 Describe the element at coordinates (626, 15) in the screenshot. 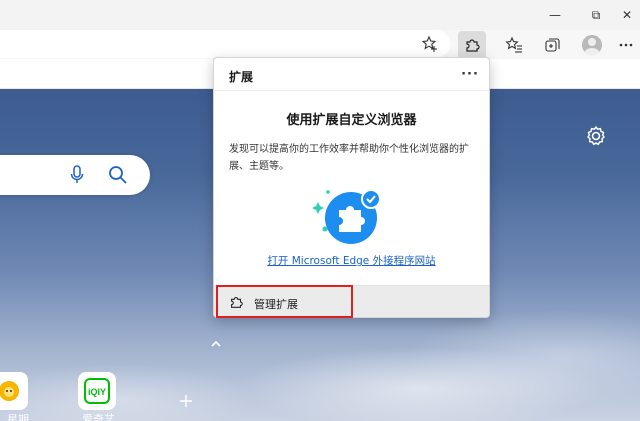

I see `close-button: ✕` at that location.